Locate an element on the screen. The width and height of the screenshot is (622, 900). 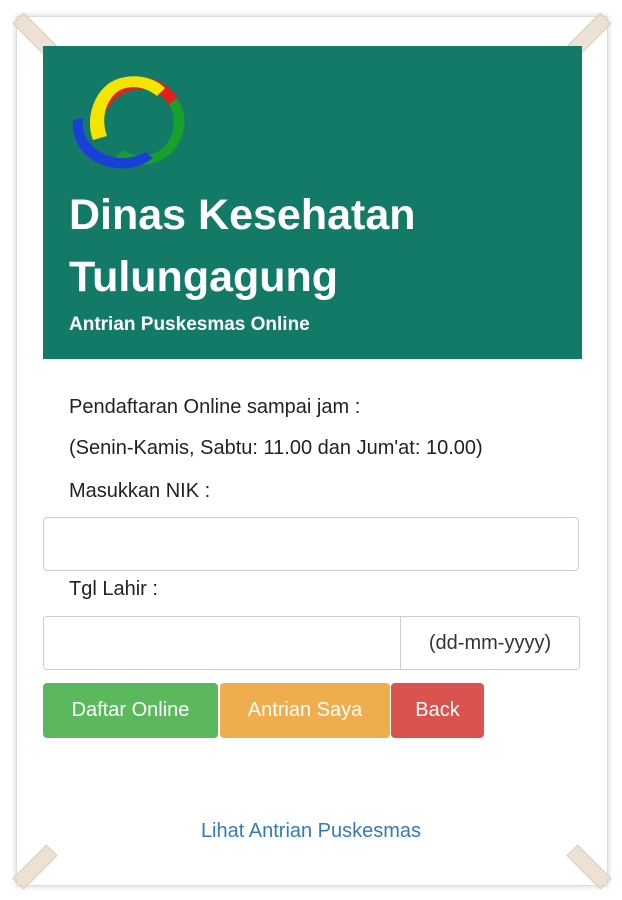
nik-label: Masukkan NIK : is located at coordinates (140, 491).